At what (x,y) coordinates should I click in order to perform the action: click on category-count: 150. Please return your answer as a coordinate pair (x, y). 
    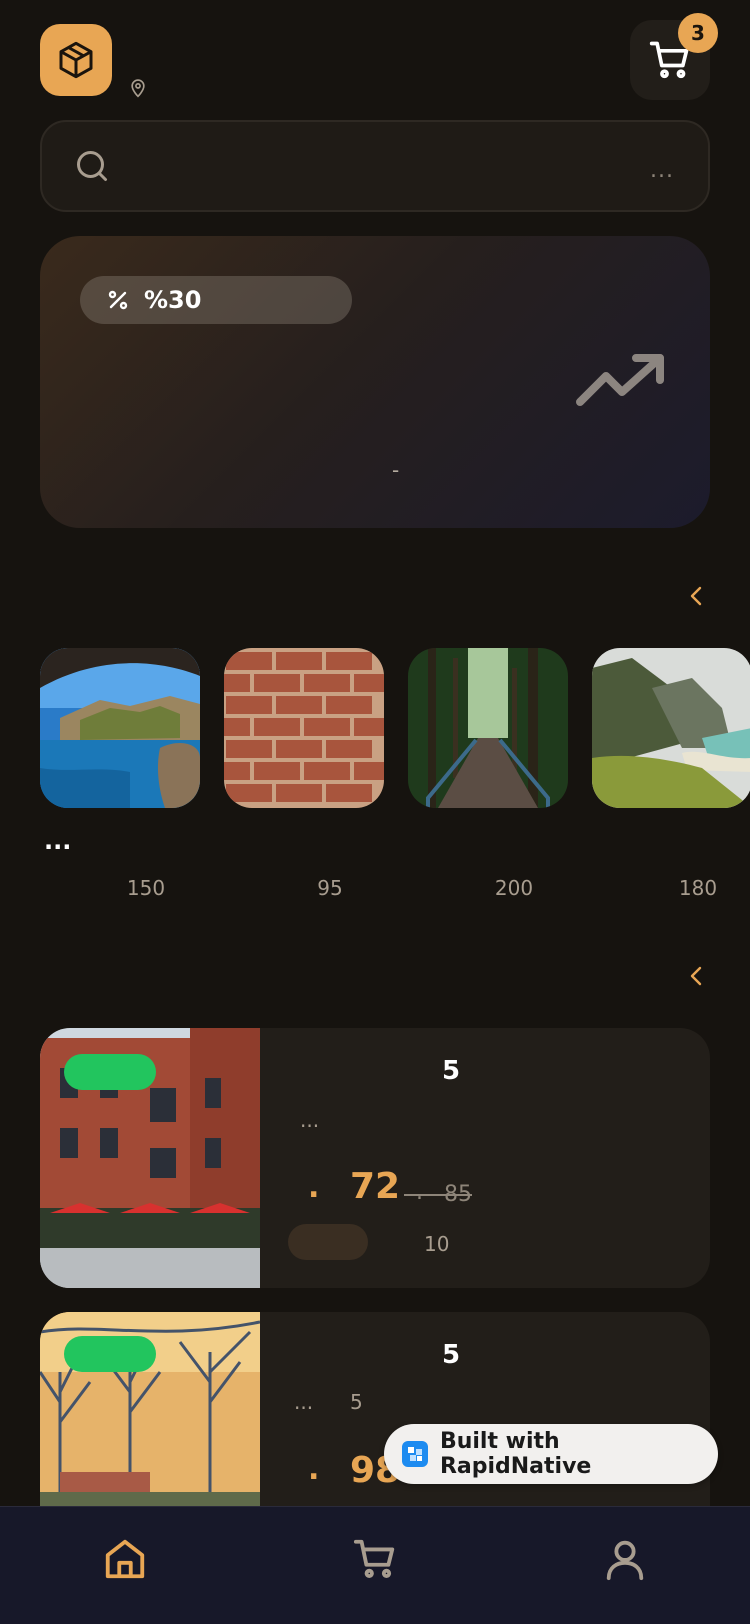
    Looking at the image, I should click on (146, 888).